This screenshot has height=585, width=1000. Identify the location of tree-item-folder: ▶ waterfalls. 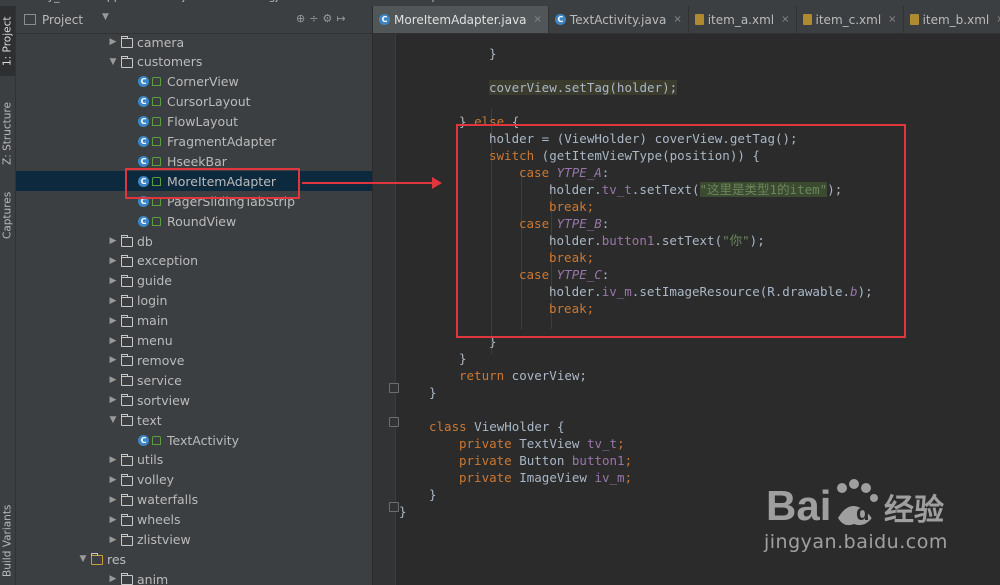
(194, 500).